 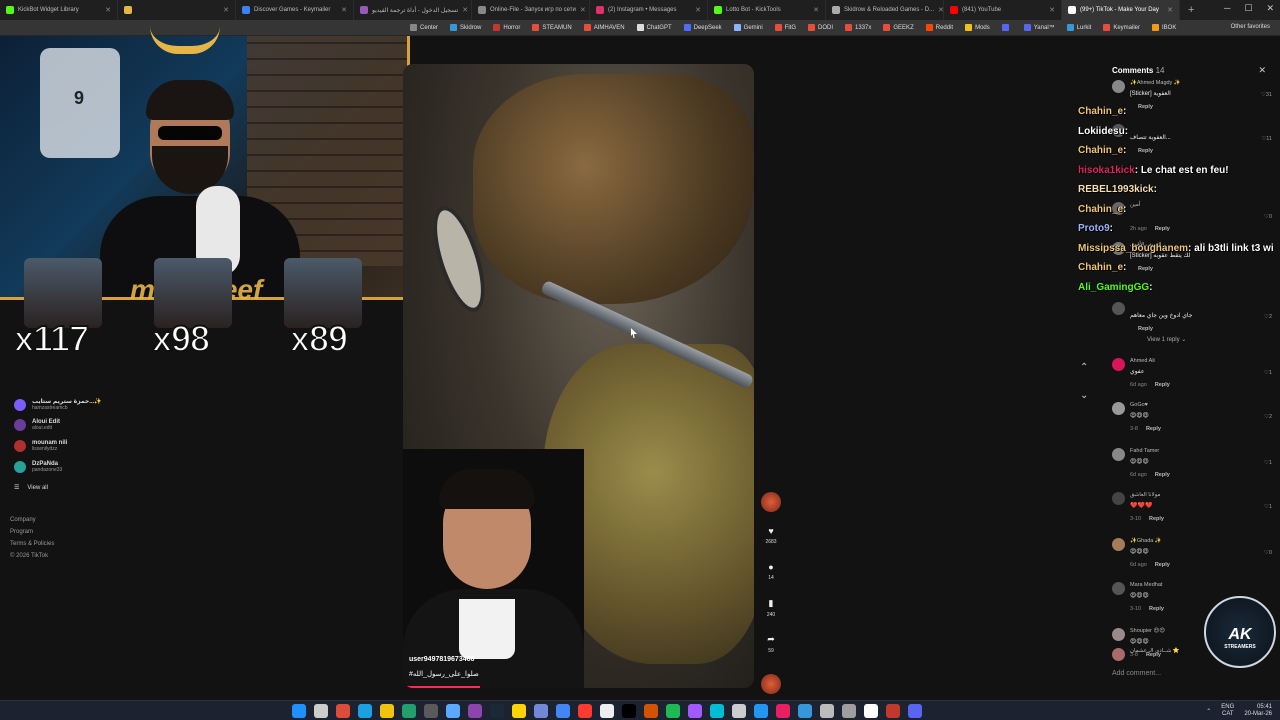 What do you see at coordinates (59, 10) in the screenshot?
I see `browser-tab: KickBot Widget Library ✕` at bounding box center [59, 10].